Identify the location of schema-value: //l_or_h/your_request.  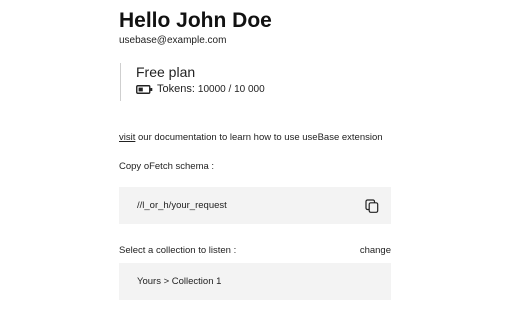
(182, 205).